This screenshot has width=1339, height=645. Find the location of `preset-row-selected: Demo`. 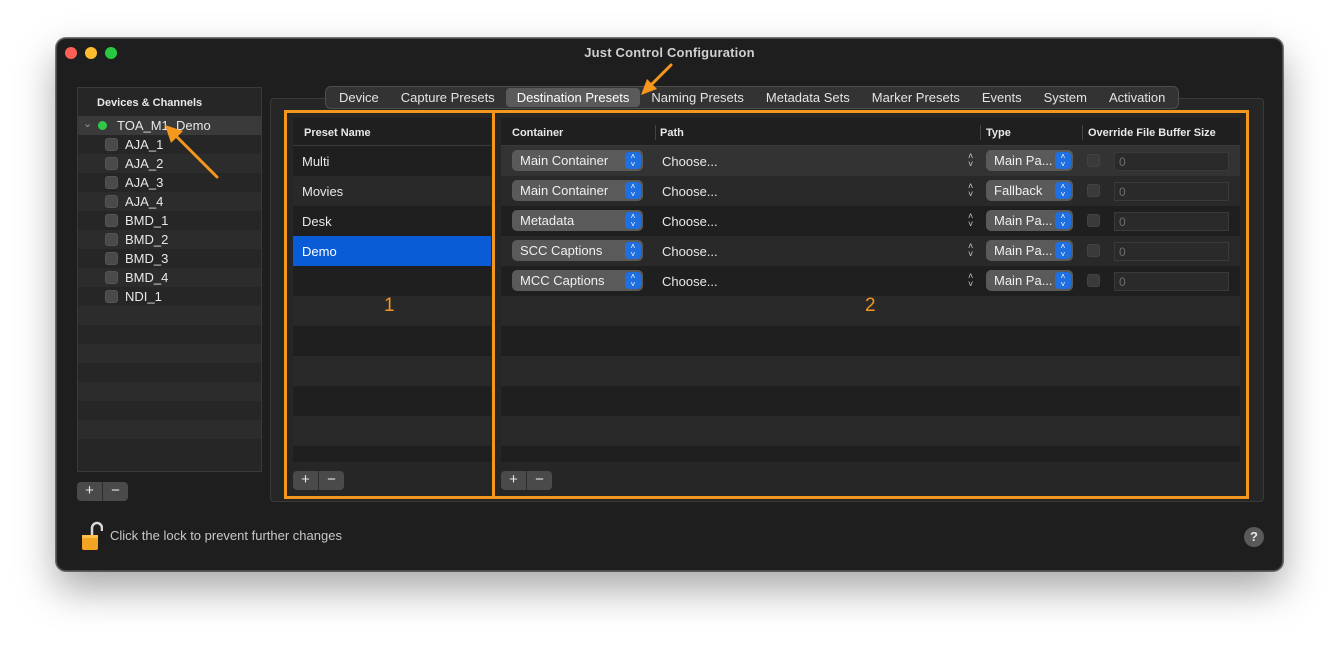

preset-row-selected: Demo is located at coordinates (392, 251).